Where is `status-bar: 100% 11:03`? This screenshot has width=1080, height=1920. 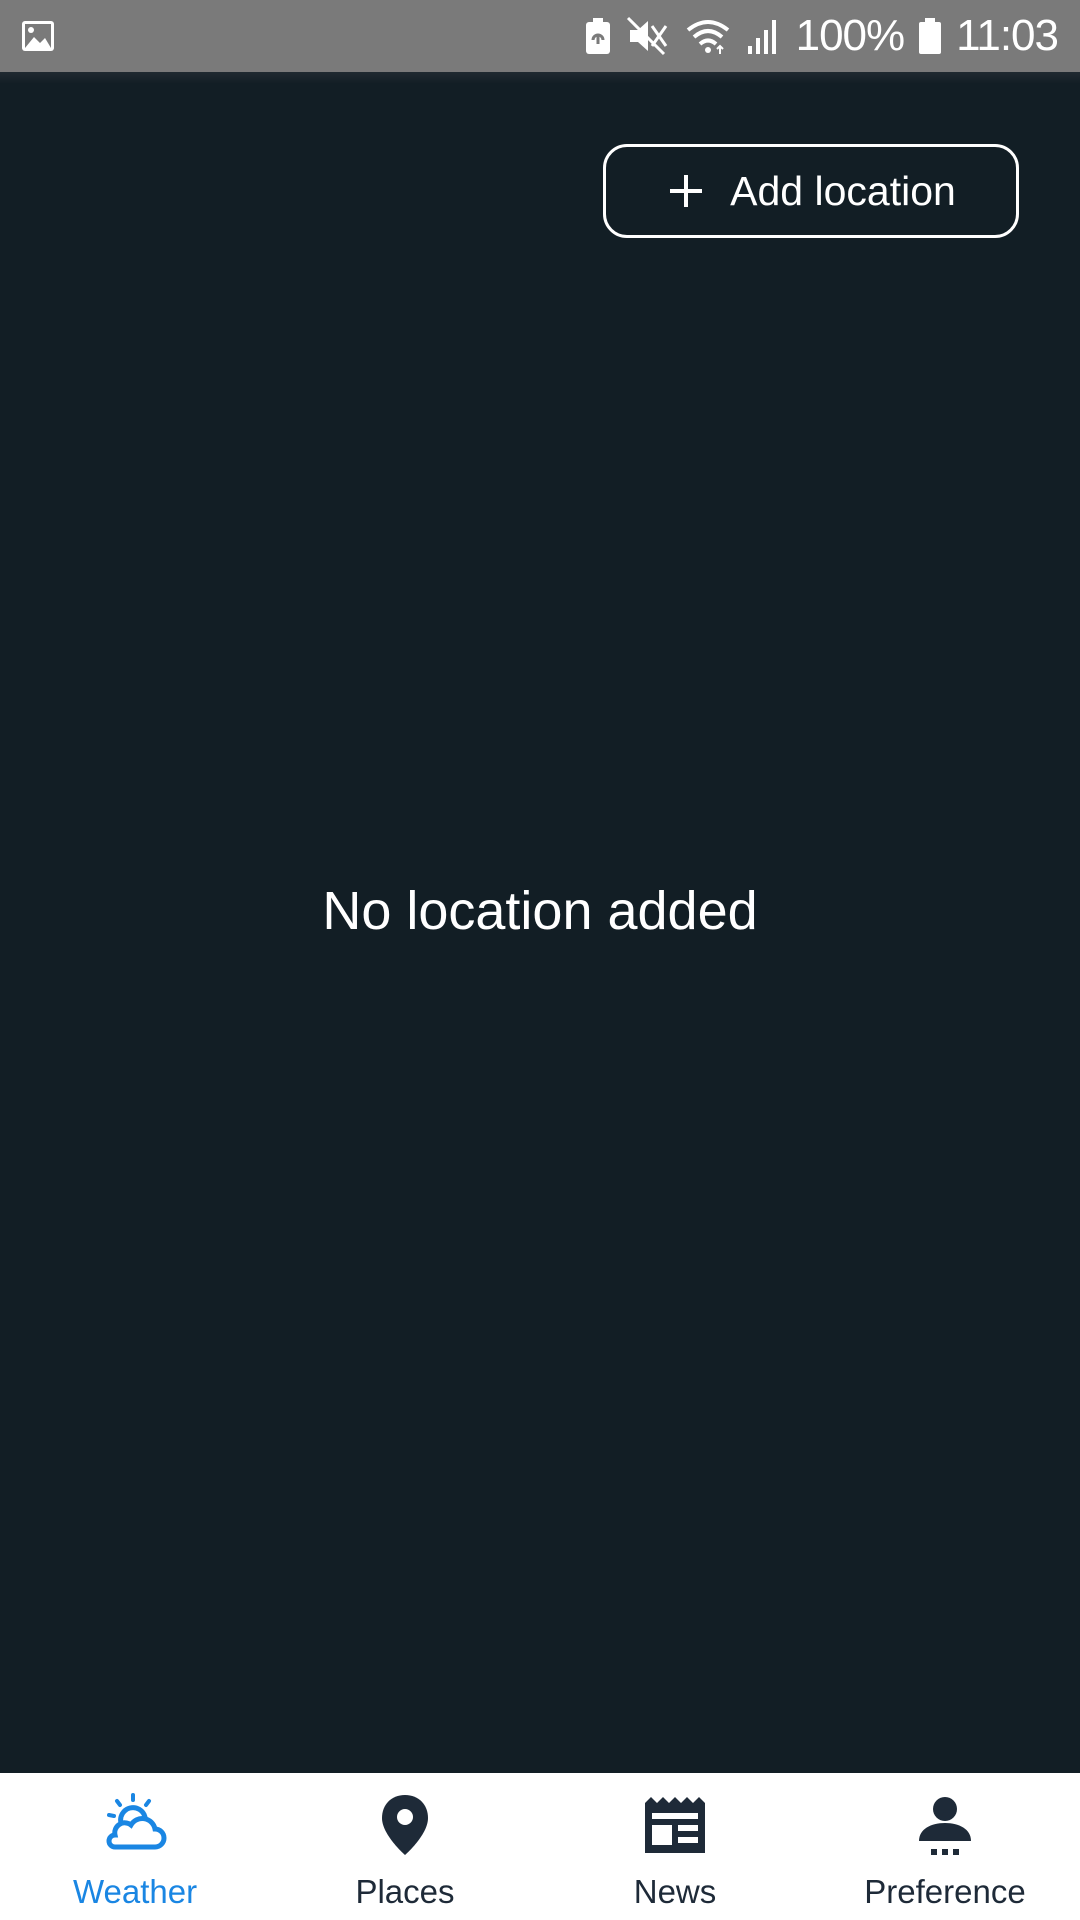 status-bar: 100% 11:03 is located at coordinates (540, 36).